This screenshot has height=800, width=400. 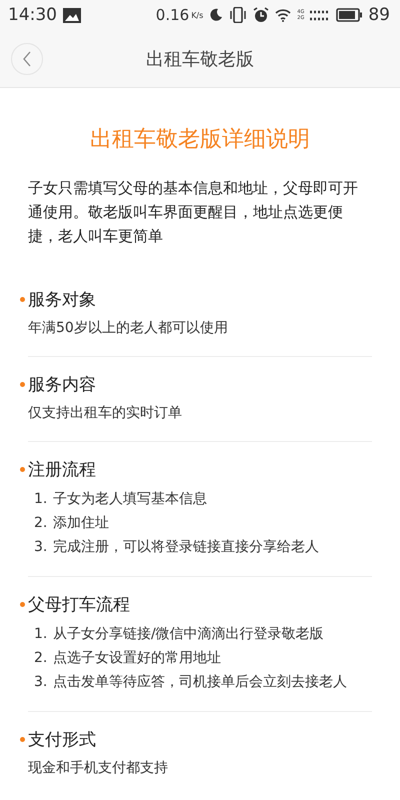 I want to click on section-heading: 服务内容, so click(x=62, y=385).